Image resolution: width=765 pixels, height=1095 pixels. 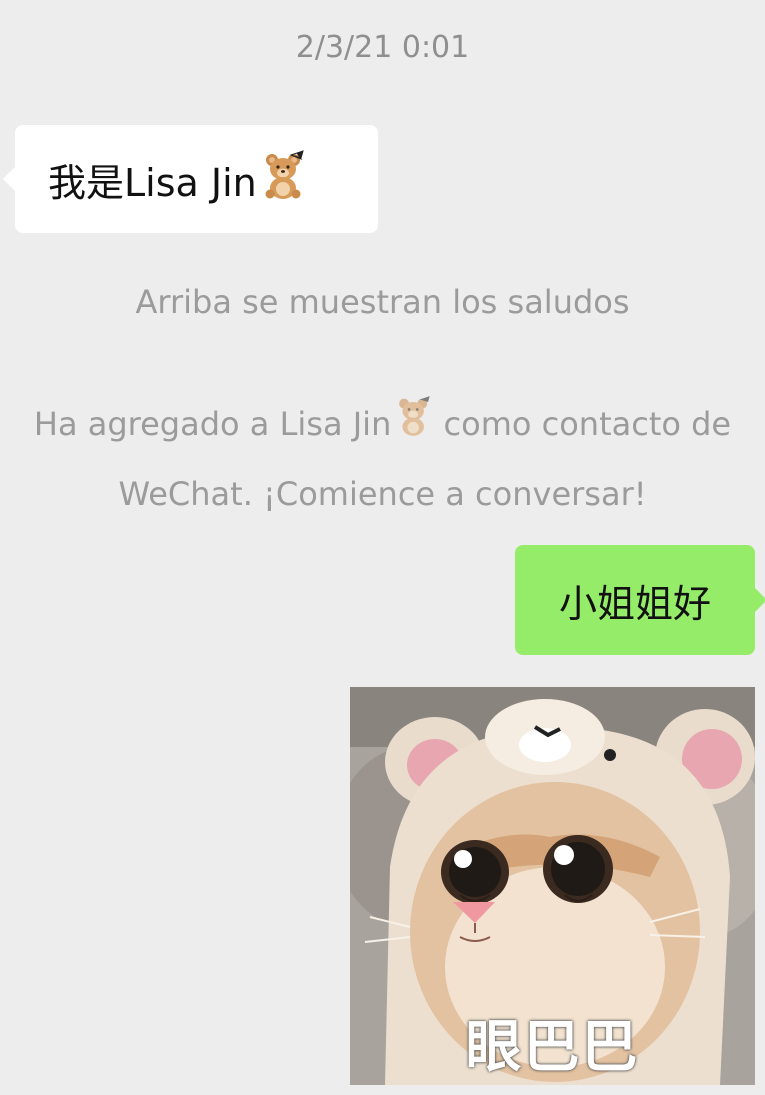 I want to click on outgoing-message-bubble: 小姐姐好, so click(x=640, y=600).